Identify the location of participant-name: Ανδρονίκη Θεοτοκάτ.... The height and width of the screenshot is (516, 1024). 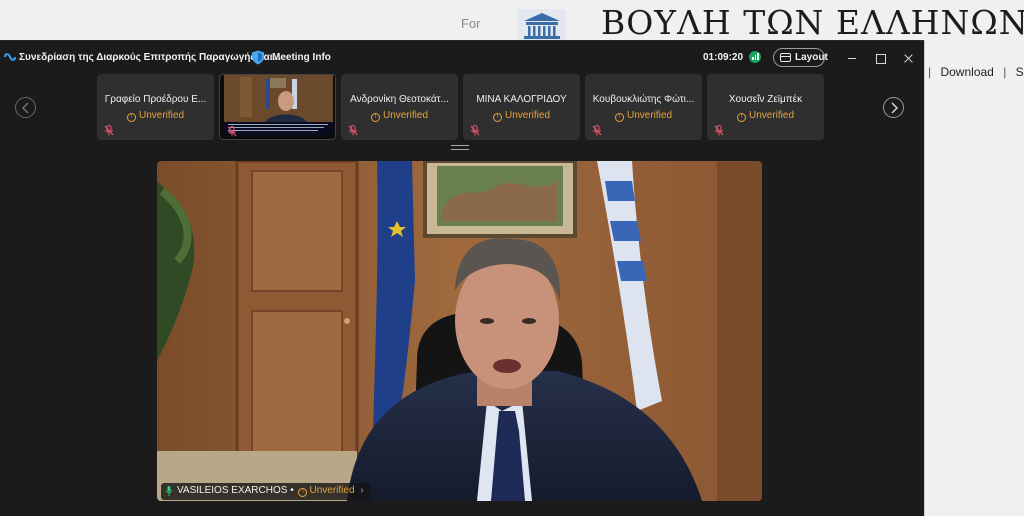
(399, 99).